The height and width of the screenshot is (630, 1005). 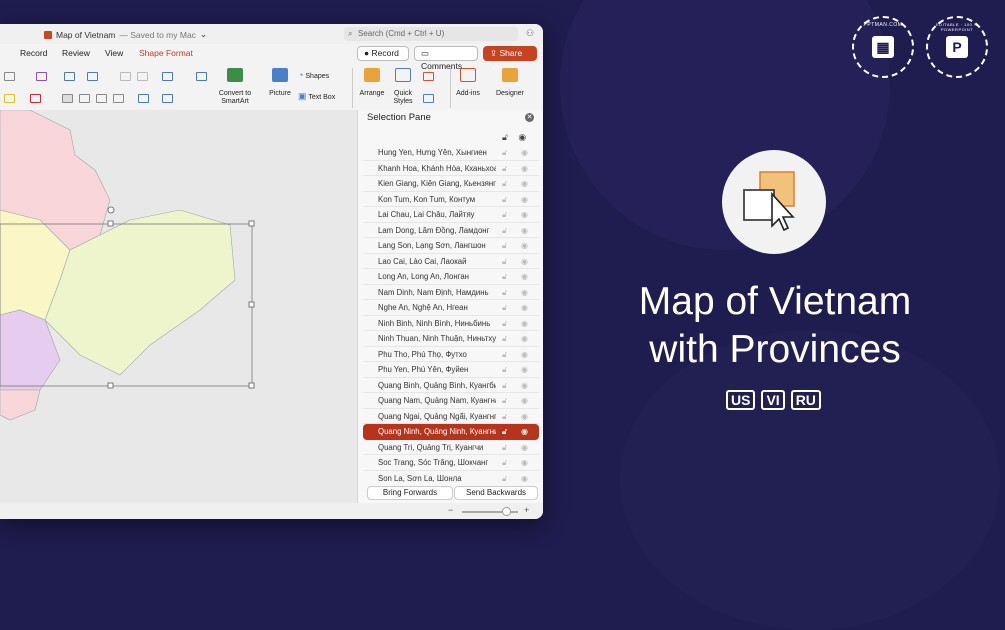 I want to click on search-input: ⌕ Search (Cmd + Ctrl + U), so click(x=431, y=34).